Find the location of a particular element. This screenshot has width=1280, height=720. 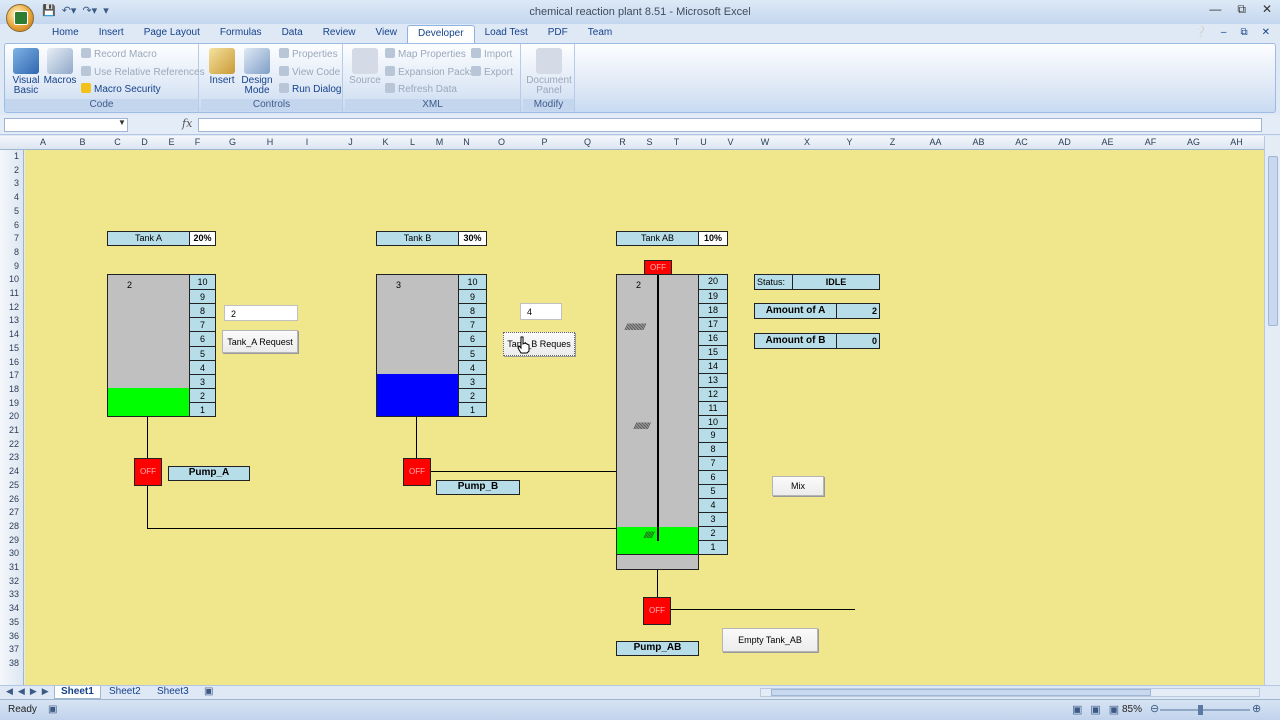

tab-data: Data is located at coordinates (292, 34).